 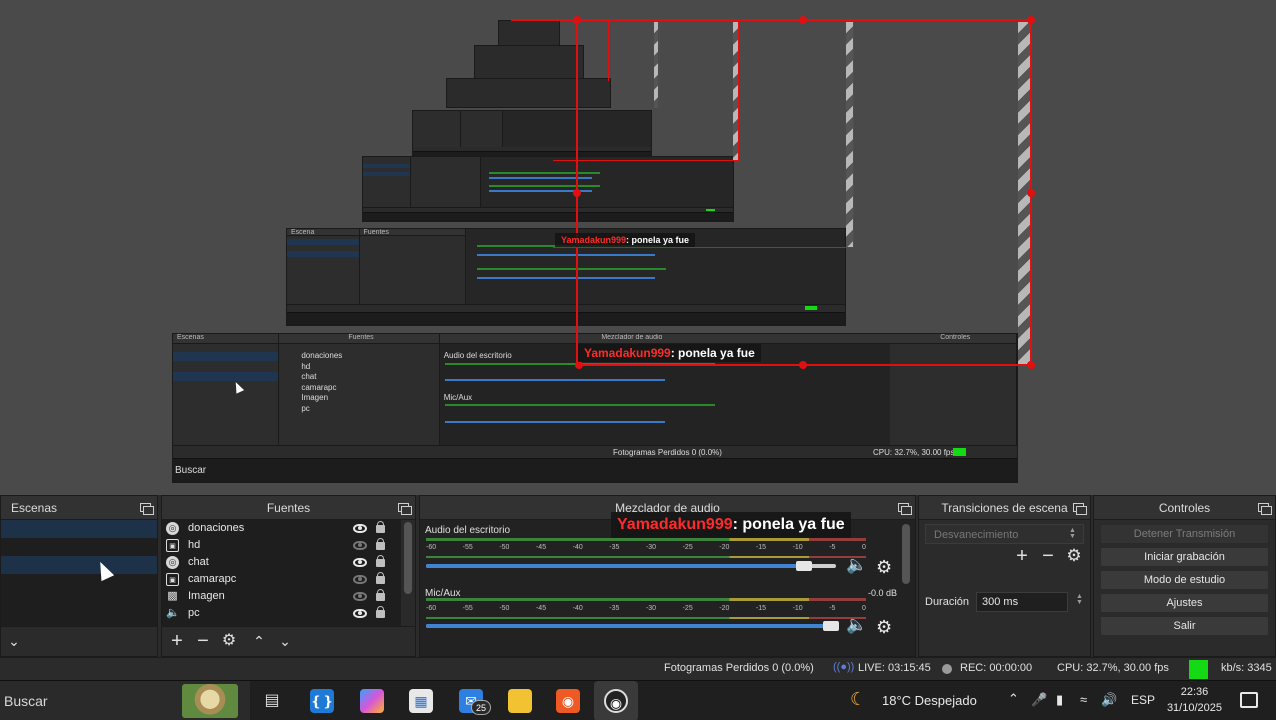 What do you see at coordinates (577, 193) in the screenshot?
I see `handle-ml` at bounding box center [577, 193].